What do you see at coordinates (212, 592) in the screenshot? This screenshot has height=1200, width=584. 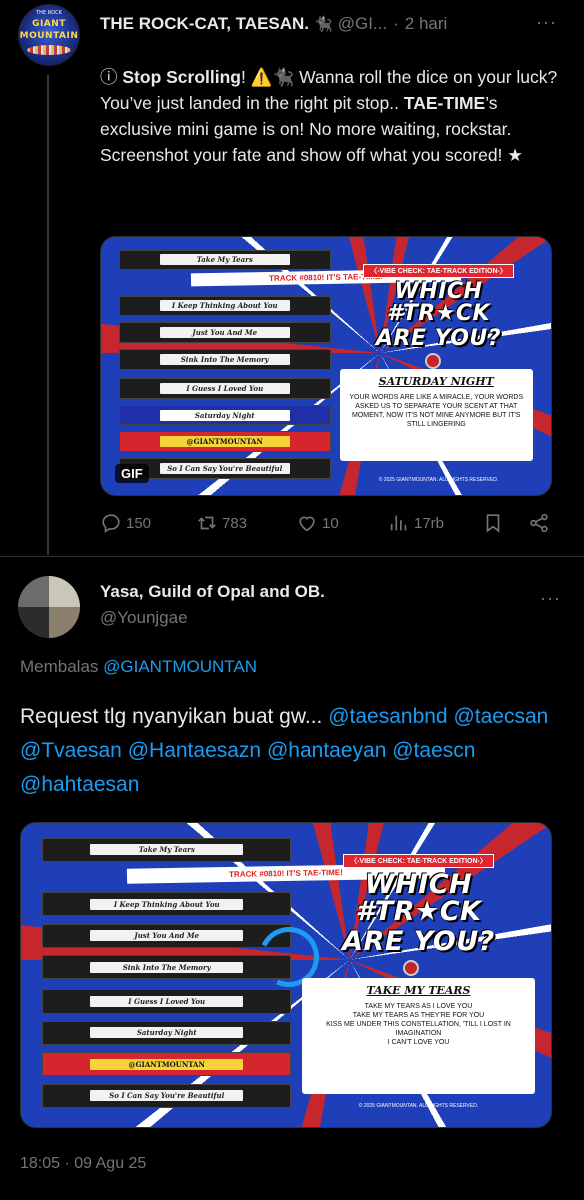 I see `display-name: Yasa, Guild of Opal and OB.` at bounding box center [212, 592].